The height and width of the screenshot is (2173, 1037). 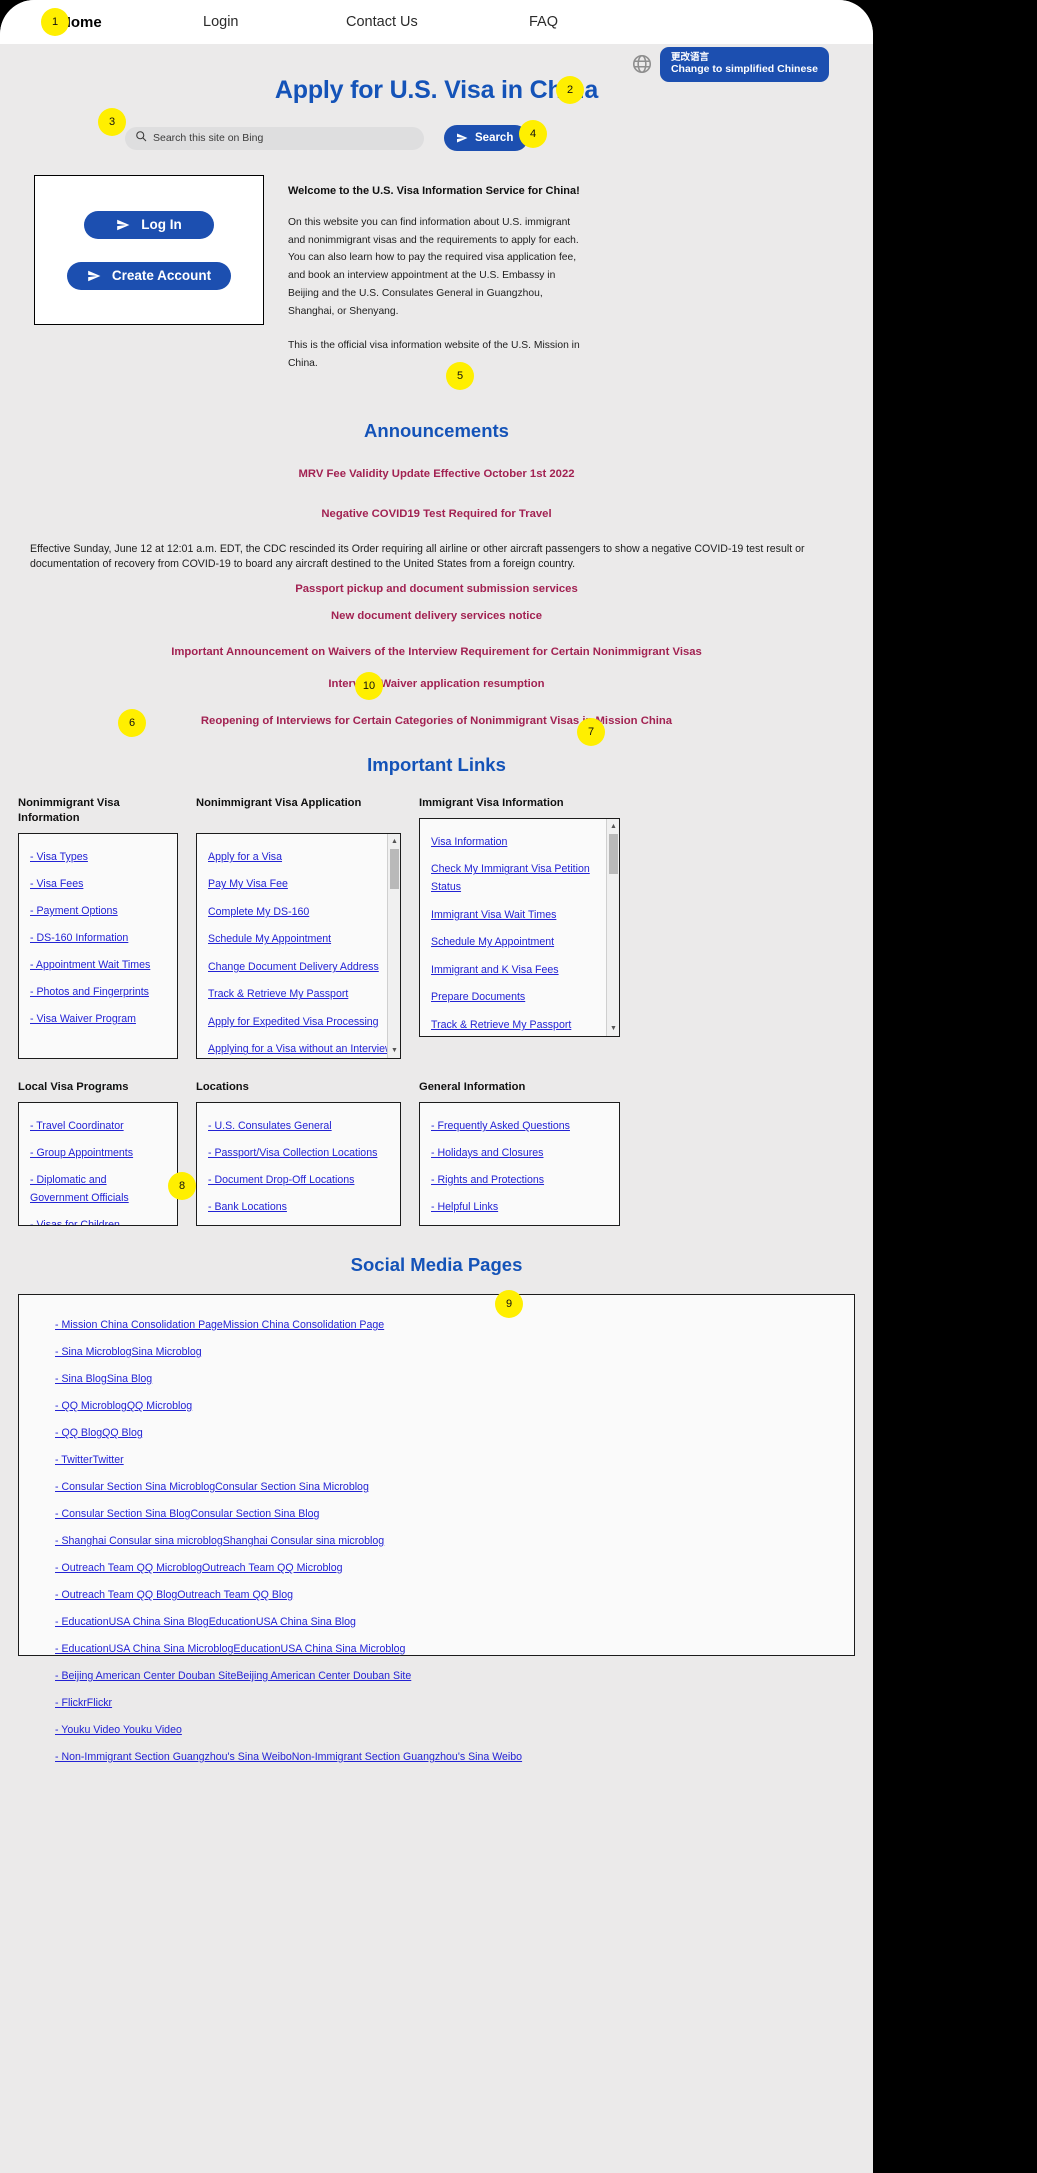 I want to click on column-heading: Immigrant Visa Information, so click(x=491, y=802).